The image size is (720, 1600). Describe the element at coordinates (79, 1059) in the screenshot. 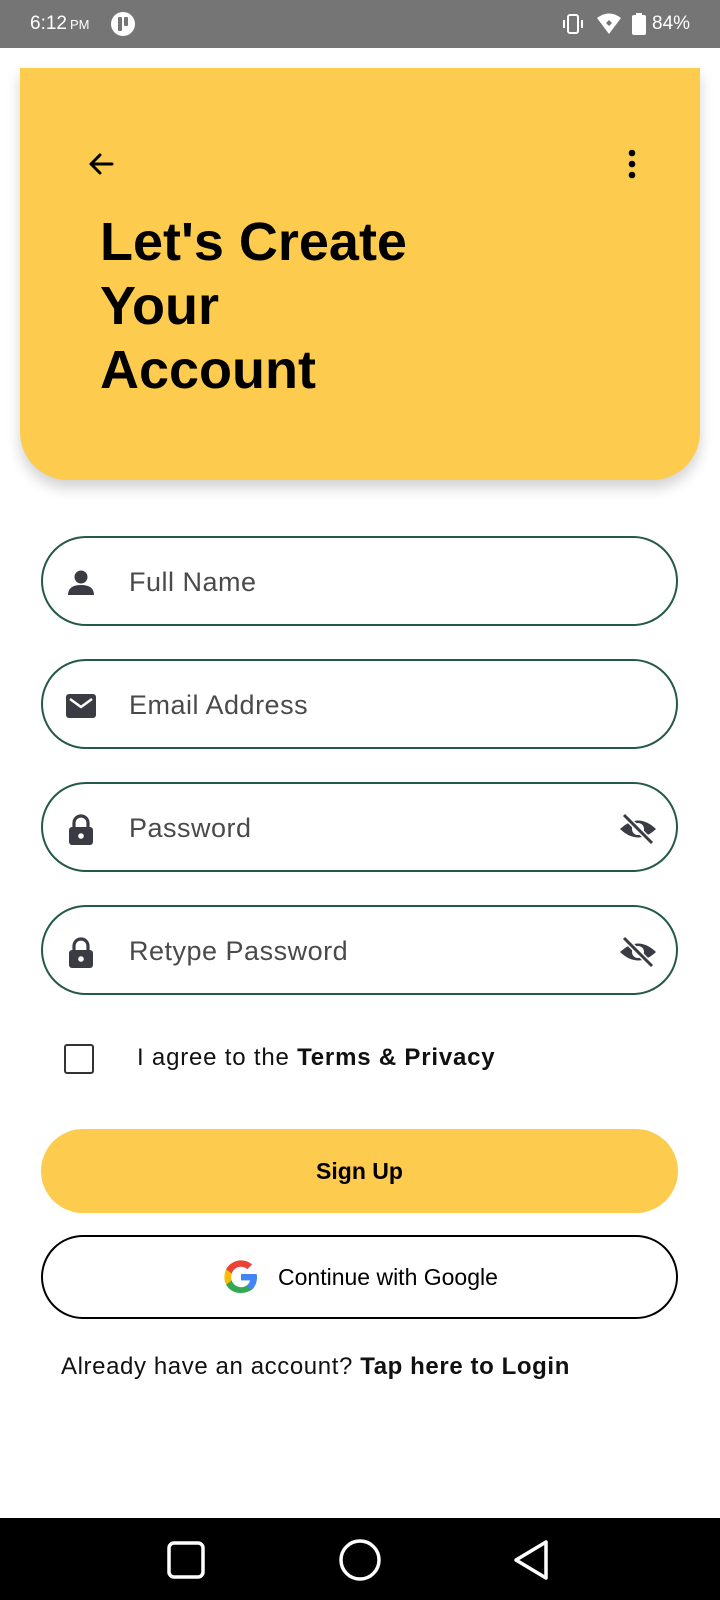

I see `terms-checkbox` at that location.